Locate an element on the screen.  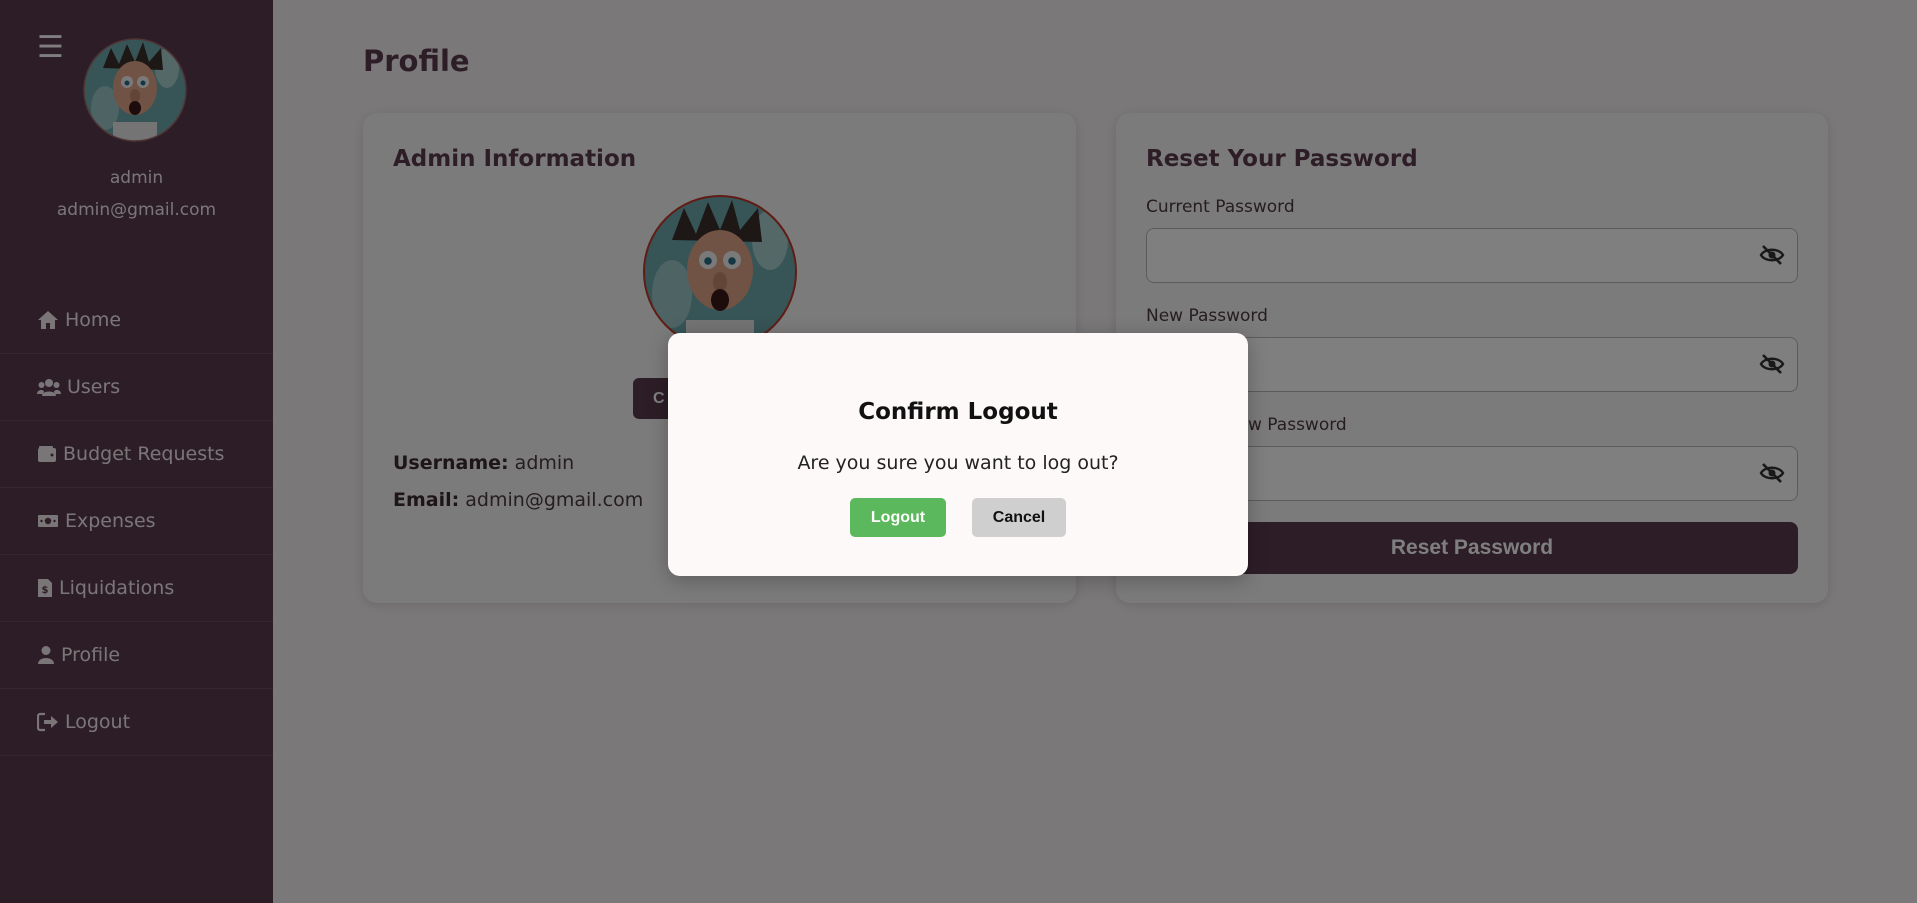
modal-title: Confirm Logout is located at coordinates (958, 412).